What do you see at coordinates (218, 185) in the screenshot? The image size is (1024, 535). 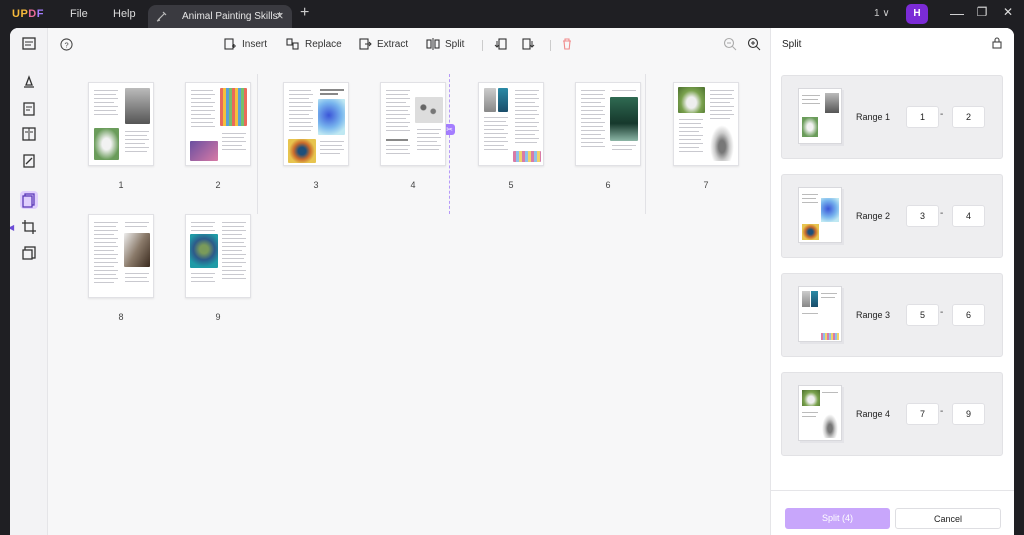 I see `page-number-2: 2` at bounding box center [218, 185].